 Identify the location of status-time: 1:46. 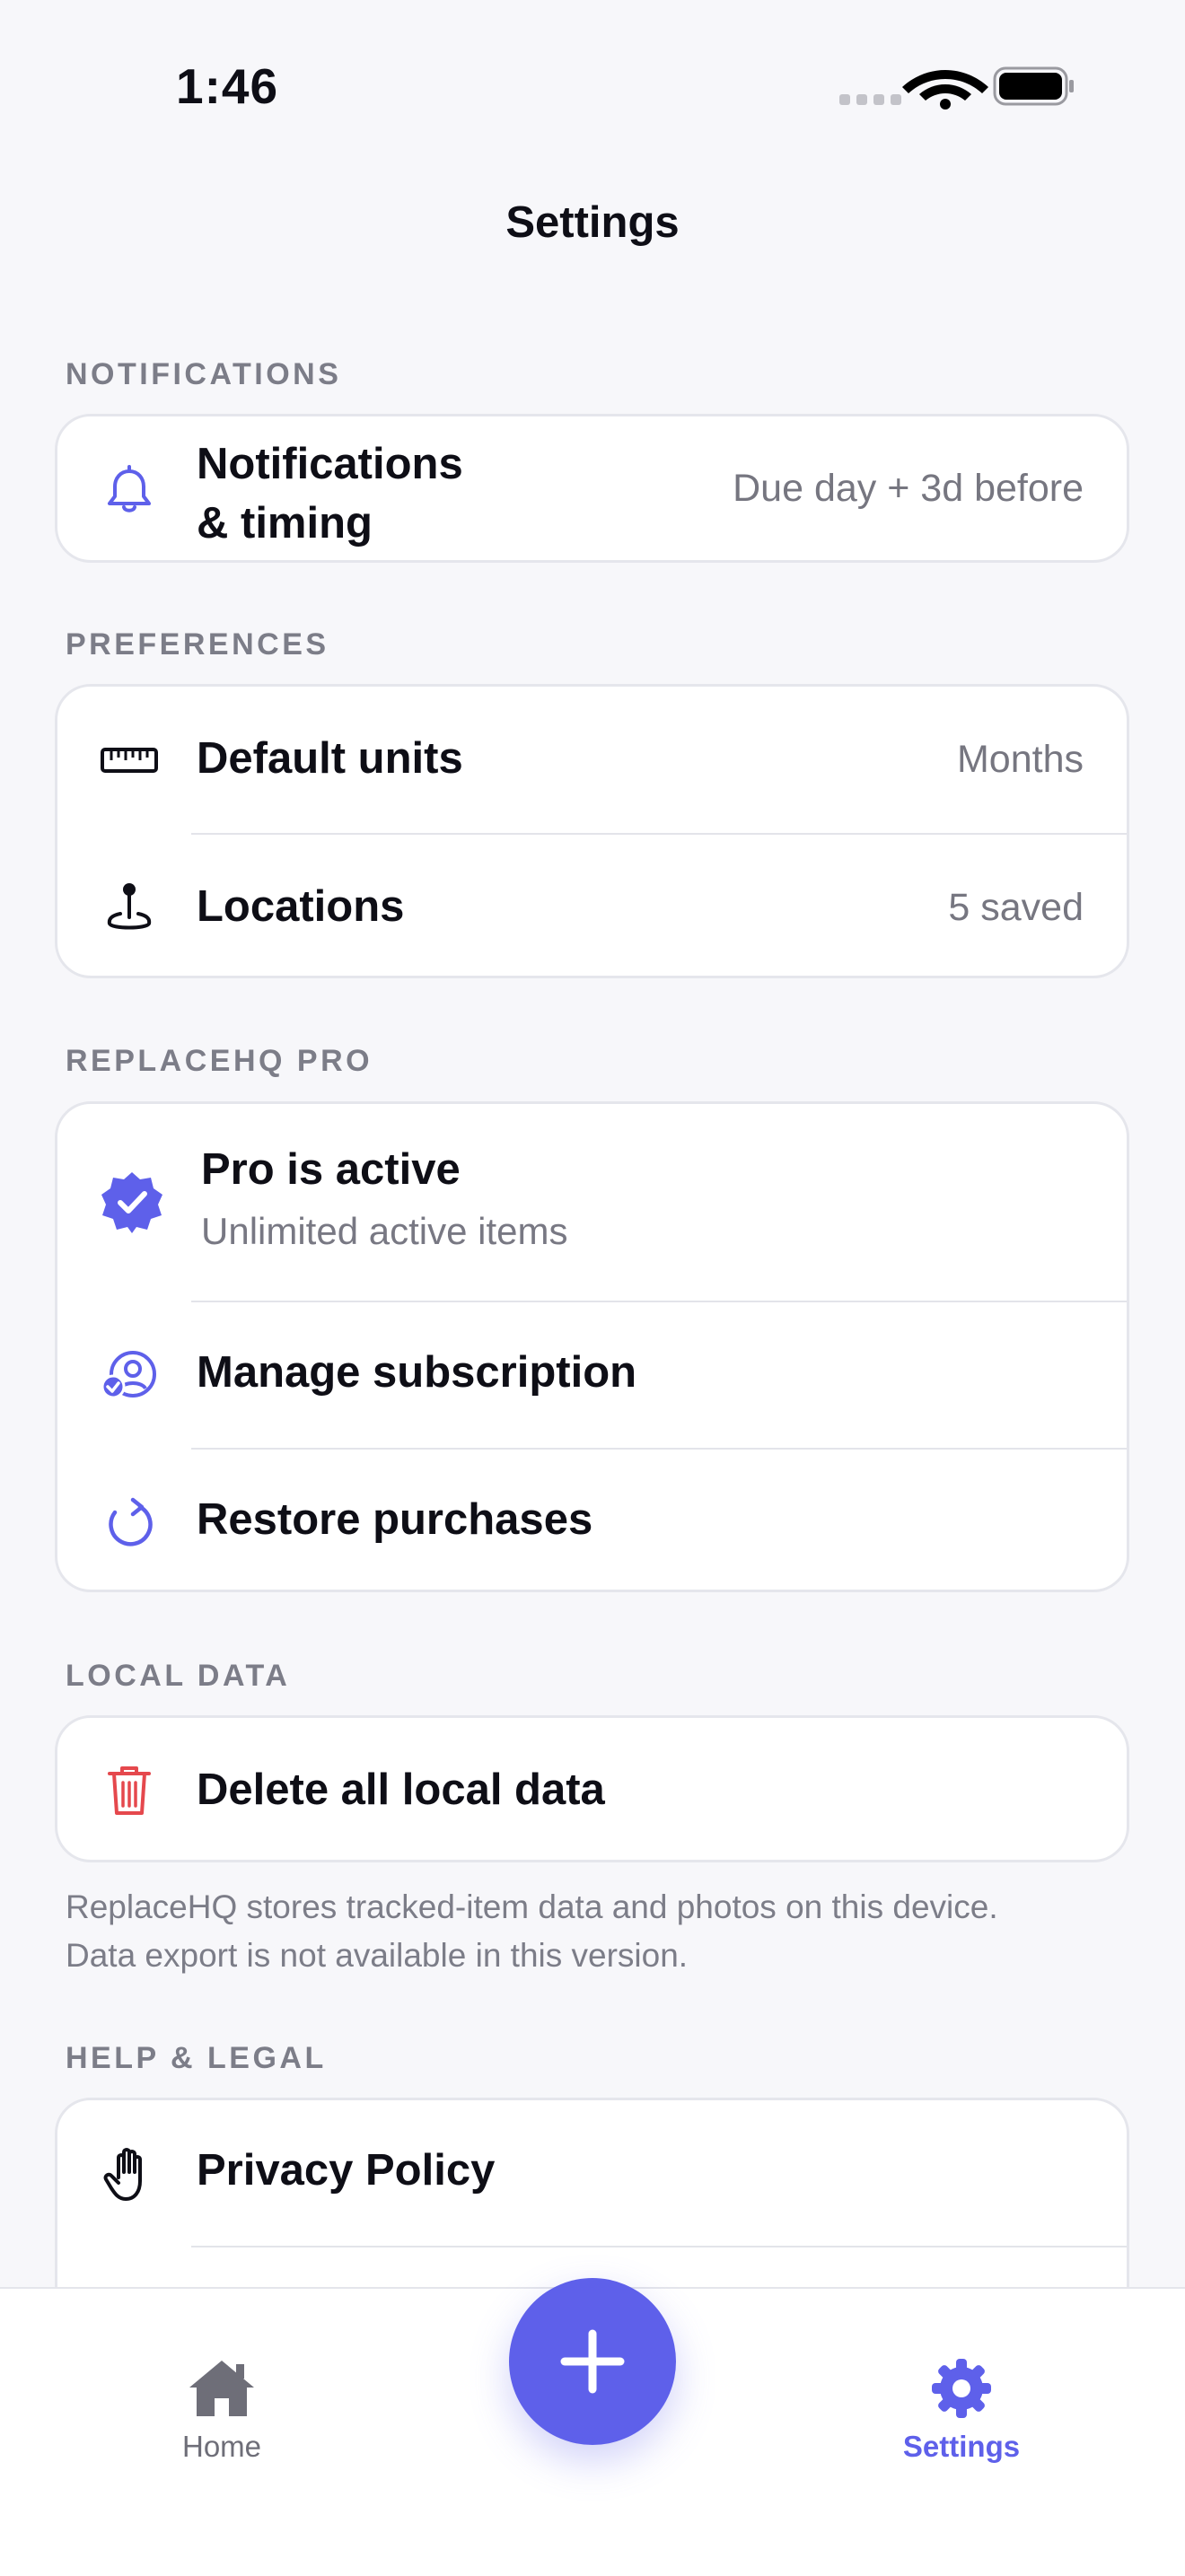
(227, 86).